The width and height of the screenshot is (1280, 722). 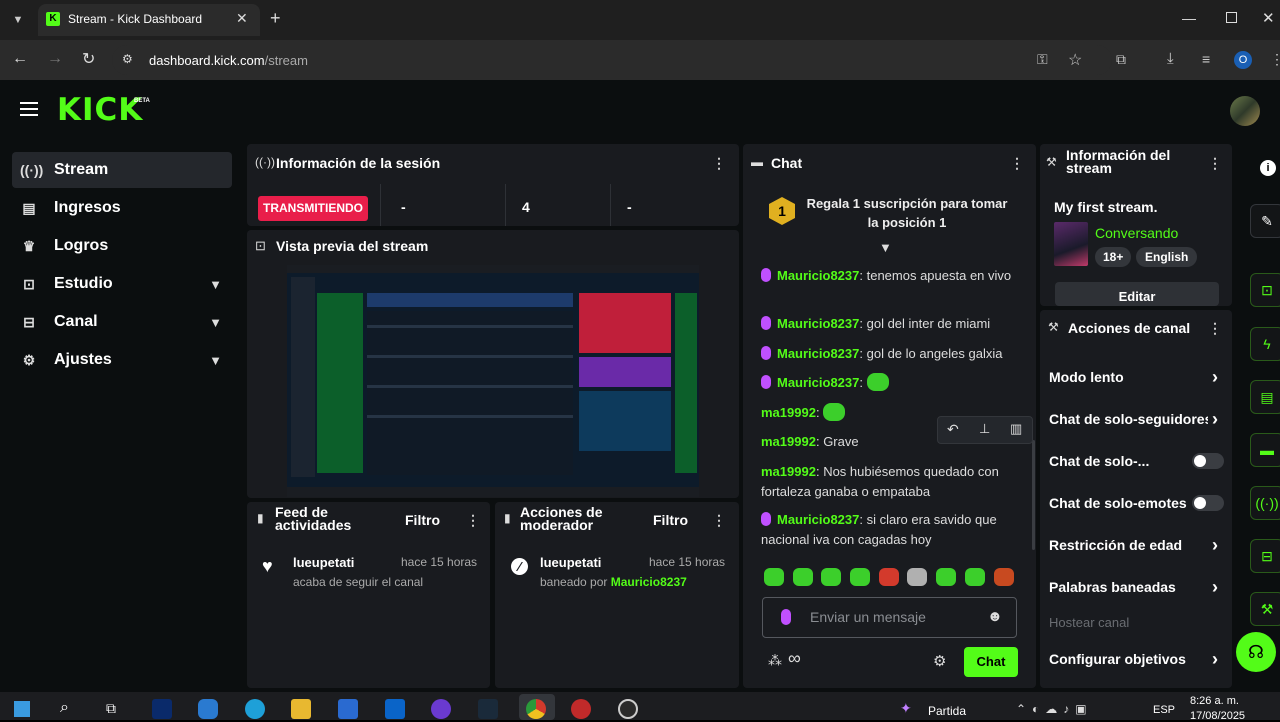 What do you see at coordinates (1170, 58) in the screenshot?
I see `download-icon: ⤓` at bounding box center [1170, 58].